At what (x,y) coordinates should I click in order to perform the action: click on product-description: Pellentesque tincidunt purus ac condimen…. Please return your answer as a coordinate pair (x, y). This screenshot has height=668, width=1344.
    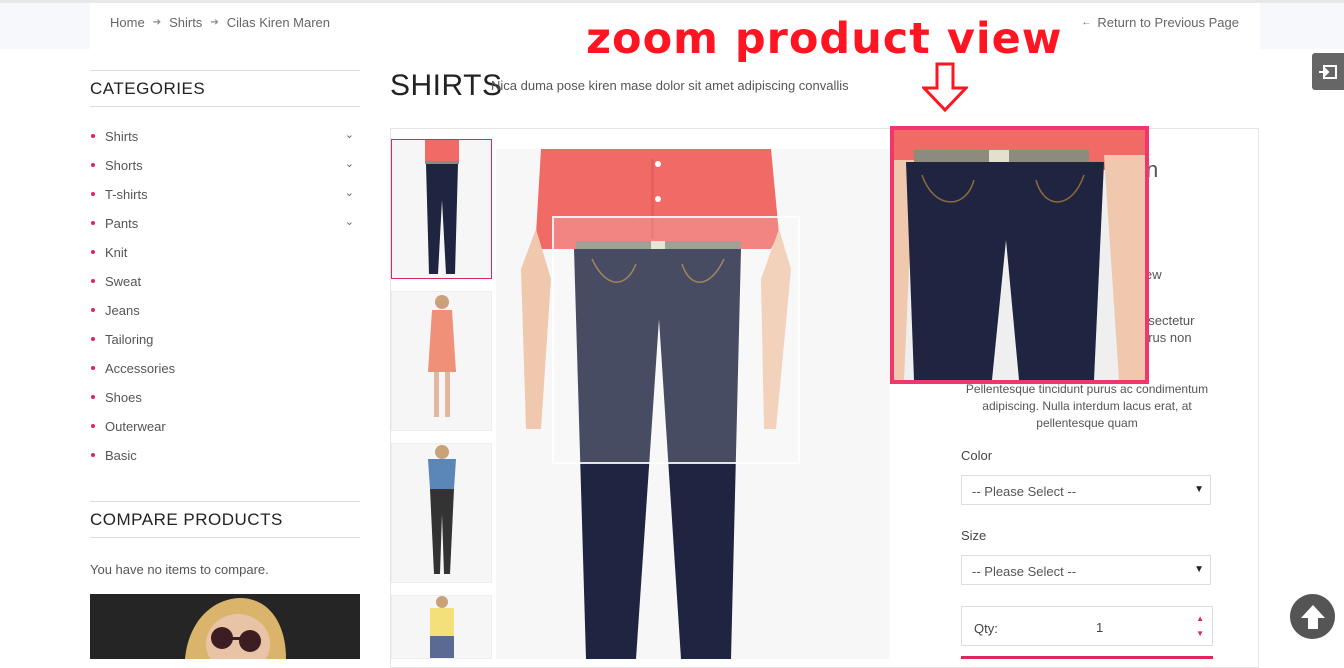
    Looking at the image, I should click on (1087, 406).